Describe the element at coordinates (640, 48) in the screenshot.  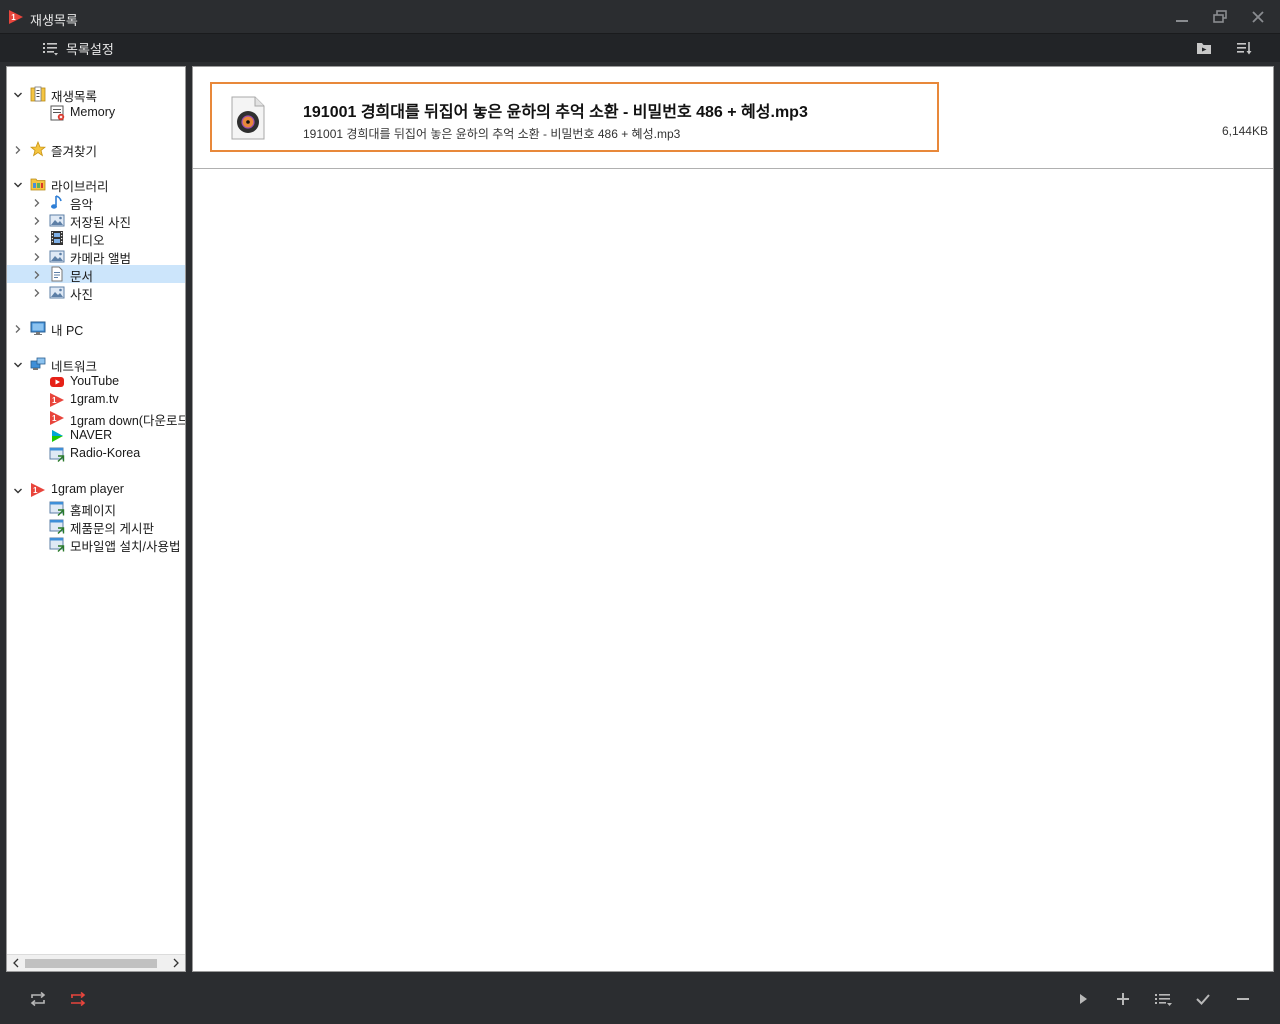
I see `toolbar: 목록설정` at that location.